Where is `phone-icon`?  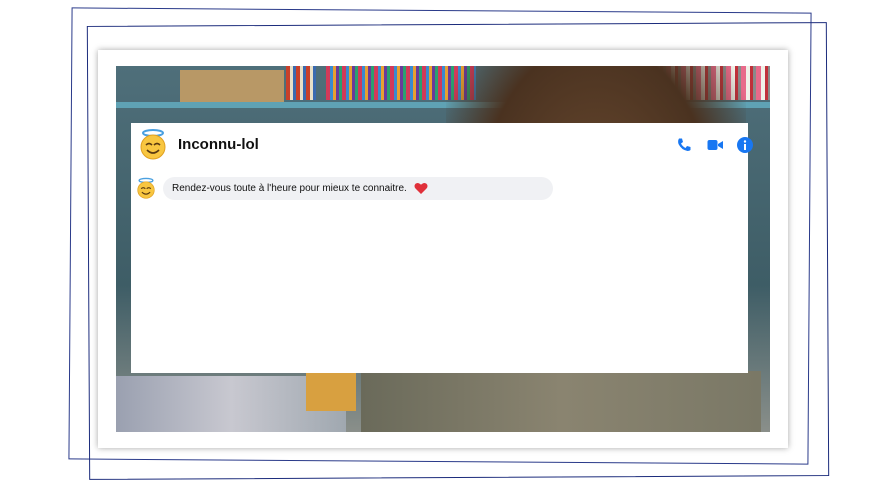 phone-icon is located at coordinates (684, 145).